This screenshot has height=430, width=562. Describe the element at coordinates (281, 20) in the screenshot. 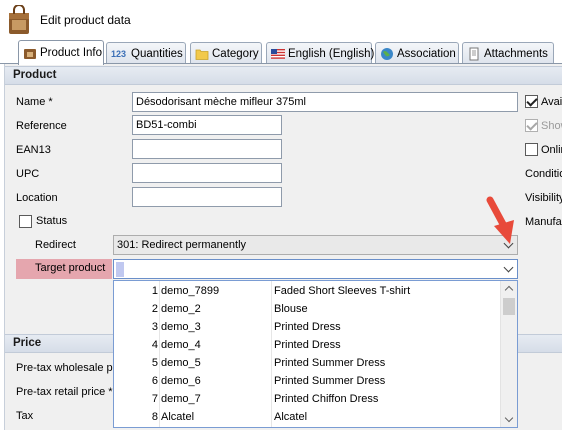

I see `title-bar: Edit product data` at that location.